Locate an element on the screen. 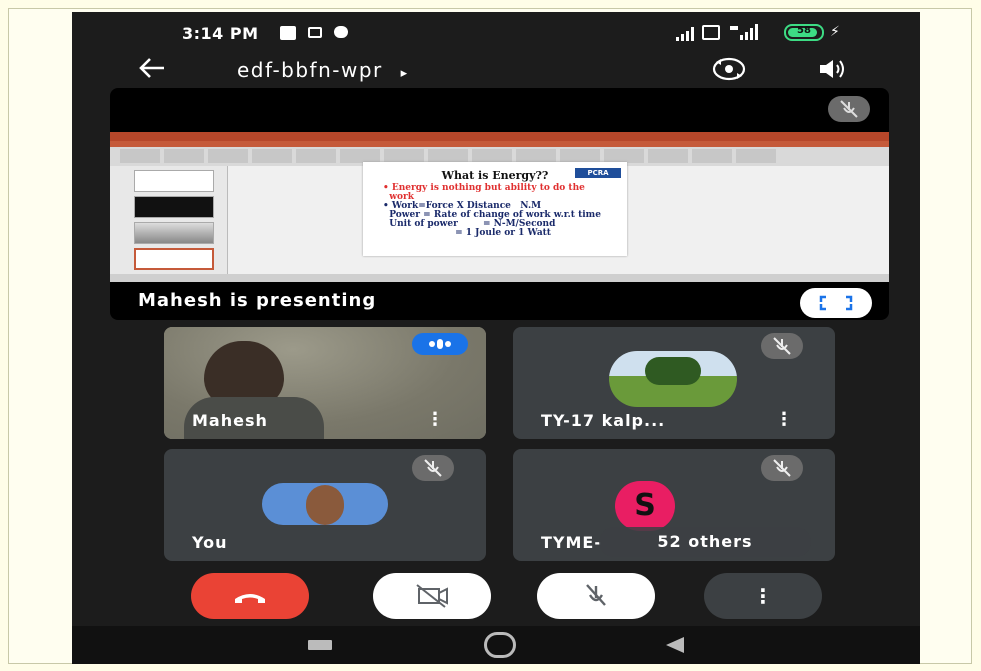  fullscreen-button is located at coordinates (836, 303).